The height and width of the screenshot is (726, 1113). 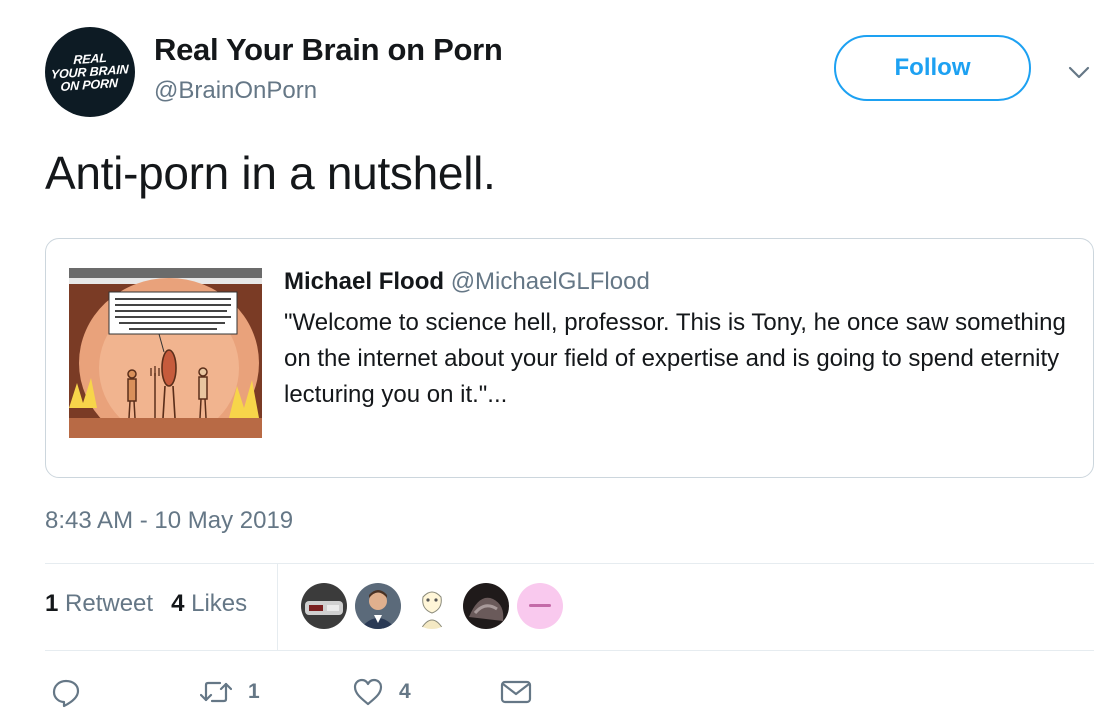 I want to click on divider-bottom, so click(x=569, y=650).